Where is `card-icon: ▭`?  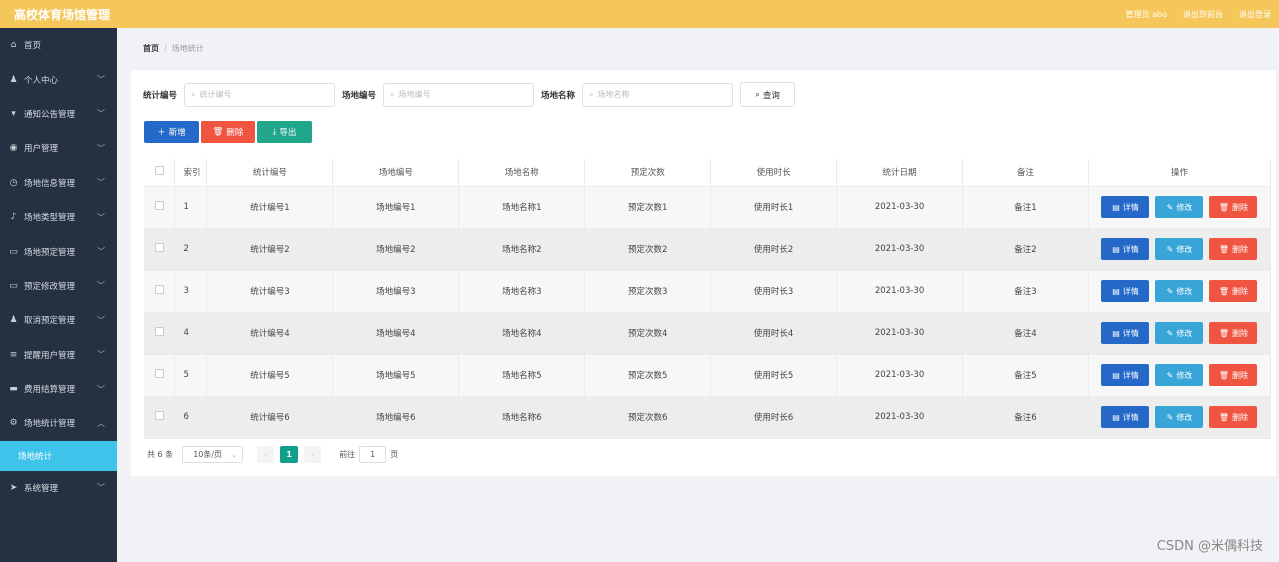 card-icon: ▭ is located at coordinates (13, 251).